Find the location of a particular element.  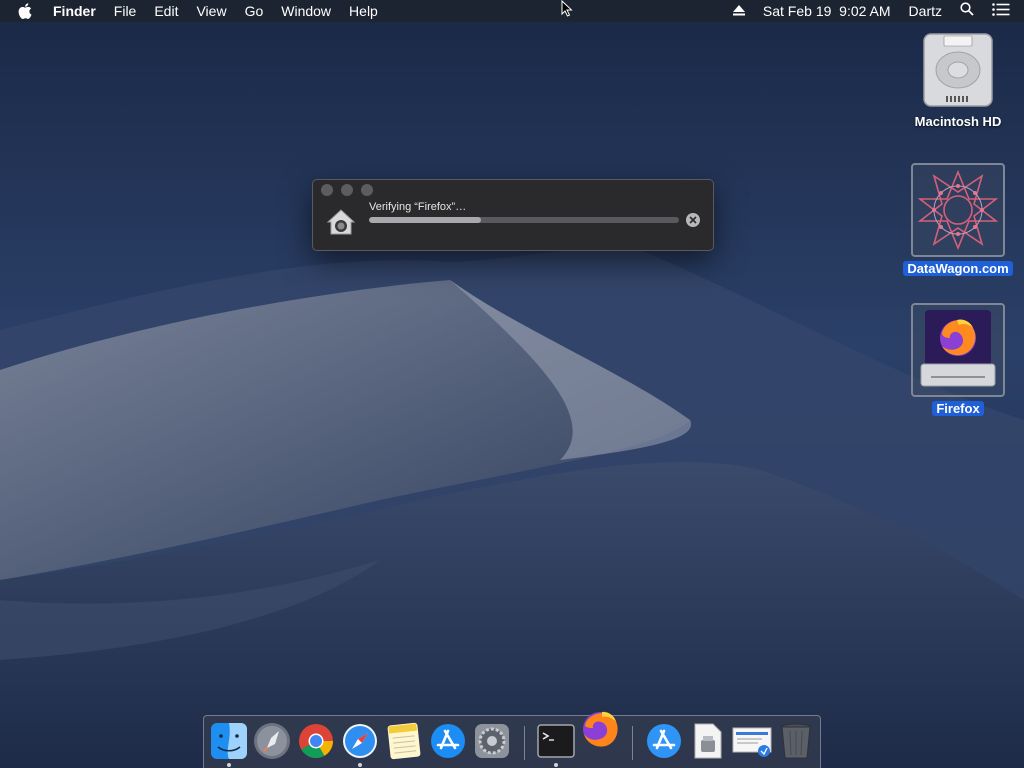

verify-progress-fill is located at coordinates (425, 220).